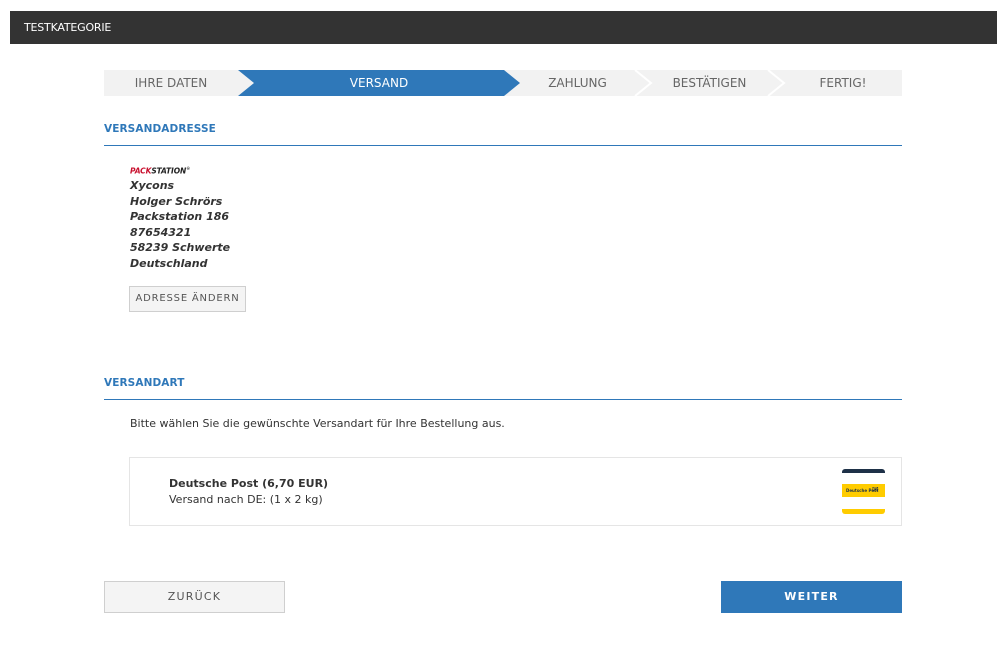  What do you see at coordinates (68, 27) in the screenshot?
I see `category-title: TESTKATEGORIE` at bounding box center [68, 27].